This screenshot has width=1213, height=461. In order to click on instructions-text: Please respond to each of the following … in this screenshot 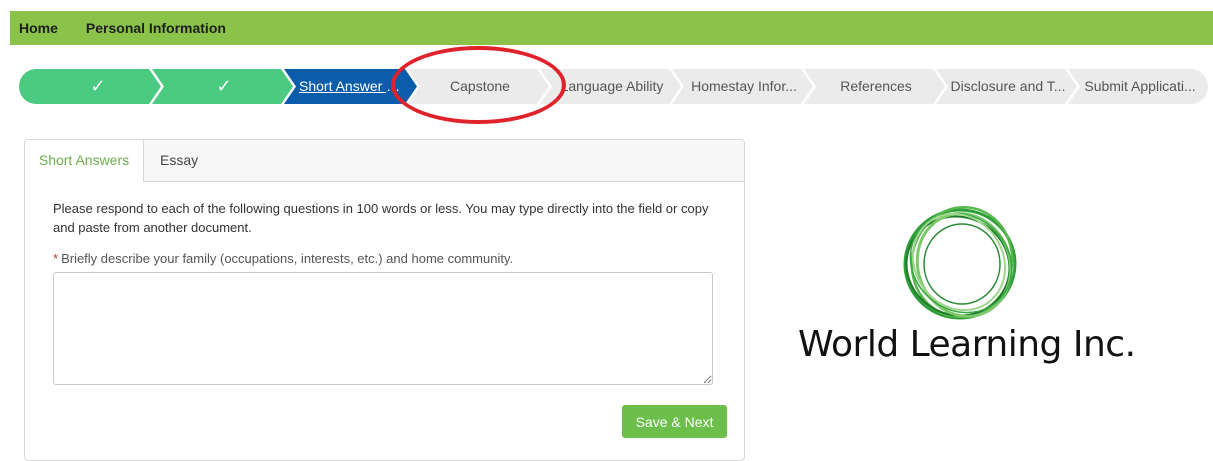, I will do `click(381, 218)`.